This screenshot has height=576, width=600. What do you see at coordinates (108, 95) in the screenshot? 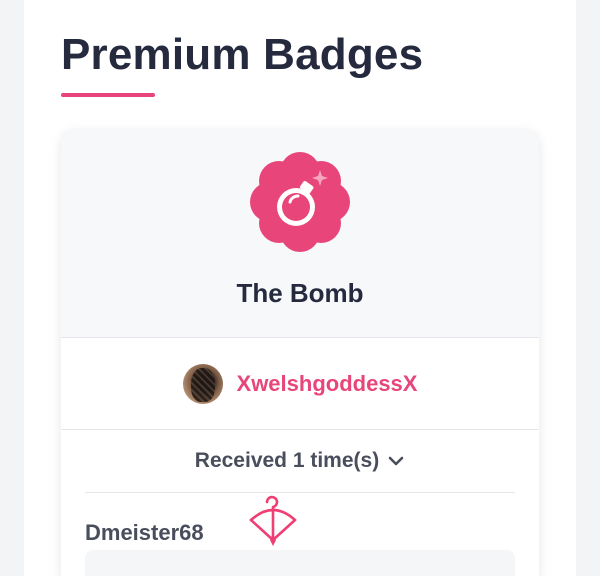
I see `title-underline` at bounding box center [108, 95].